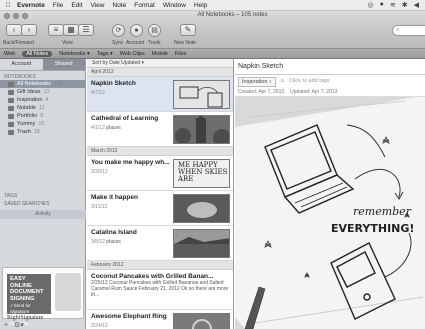  I want to click on sidebar-item-all-notebooks: All Notebooks 105, so click(42, 84).